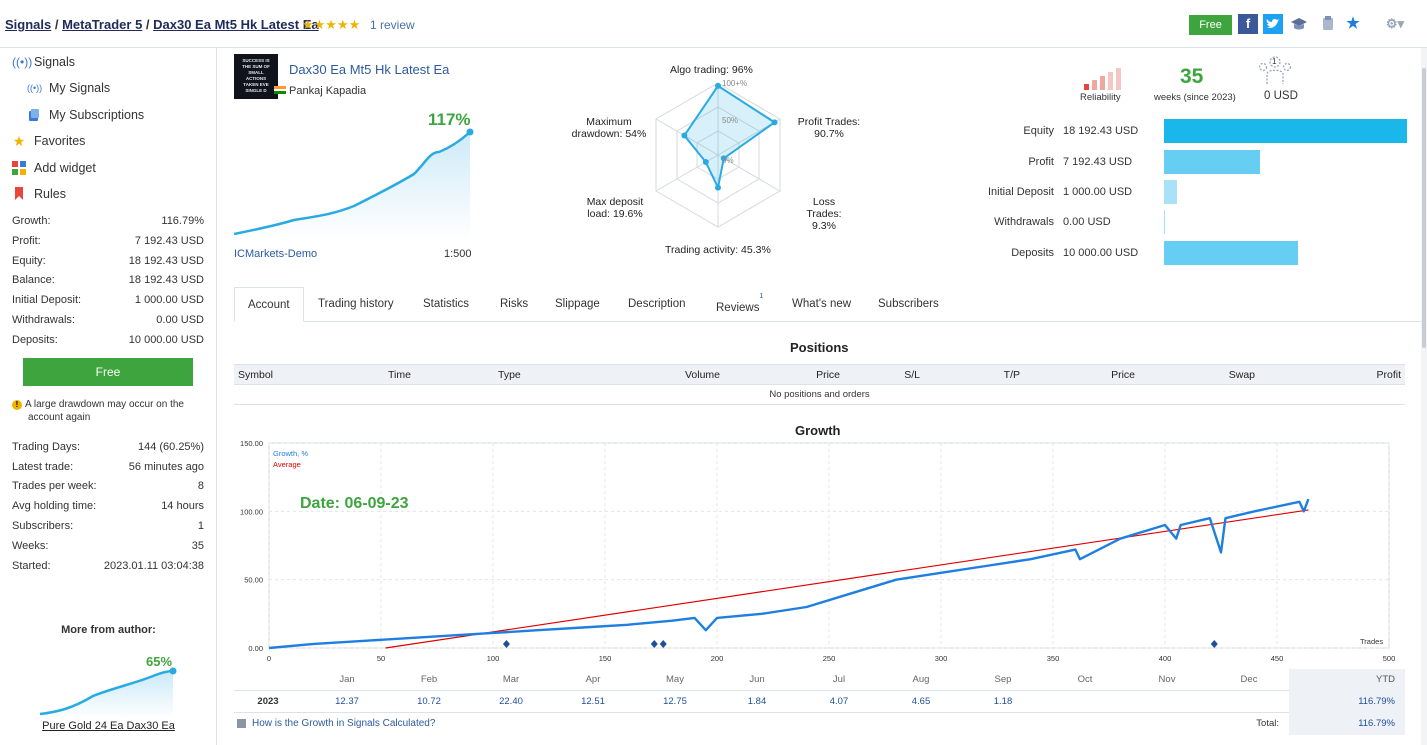 The width and height of the screenshot is (1427, 745). What do you see at coordinates (80, 88) in the screenshot?
I see `sidebar-item-label: My Signals` at bounding box center [80, 88].